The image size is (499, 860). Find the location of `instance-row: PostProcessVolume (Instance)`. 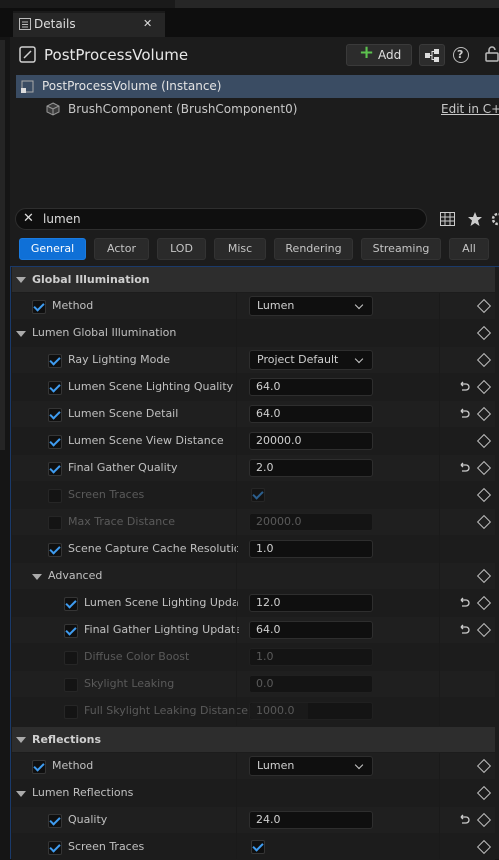

instance-row: PostProcessVolume (Instance) is located at coordinates (257, 86).